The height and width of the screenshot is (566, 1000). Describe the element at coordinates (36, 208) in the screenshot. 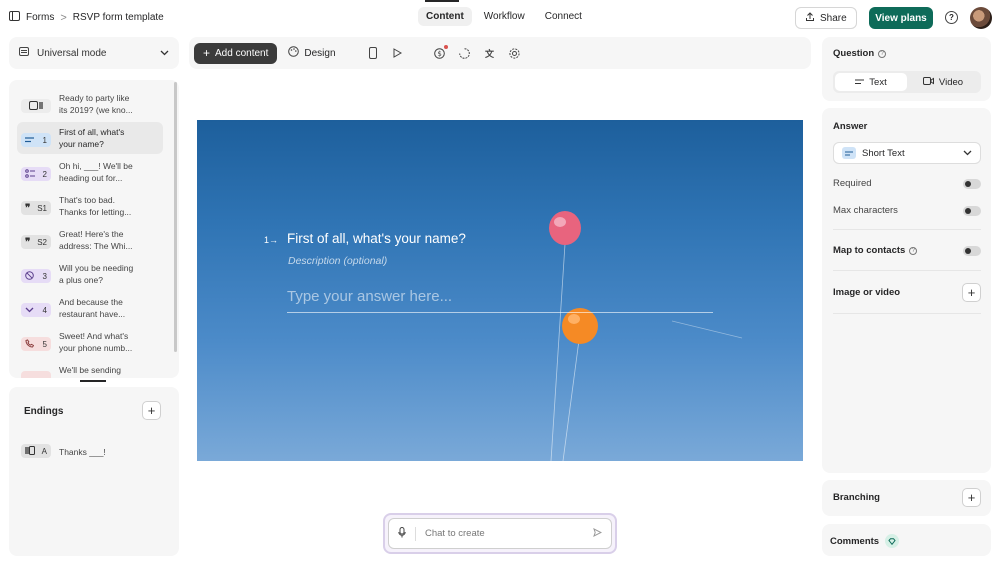

I see `question-badge: ❞ S1` at that location.